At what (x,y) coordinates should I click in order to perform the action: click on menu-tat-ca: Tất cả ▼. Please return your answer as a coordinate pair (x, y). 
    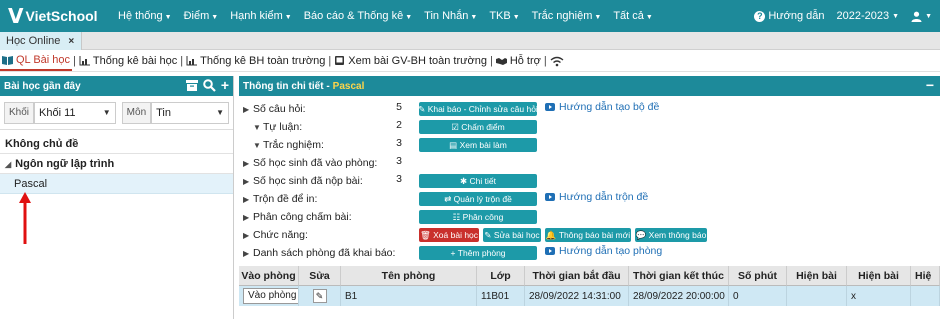
    Looking at the image, I should click on (633, 16).